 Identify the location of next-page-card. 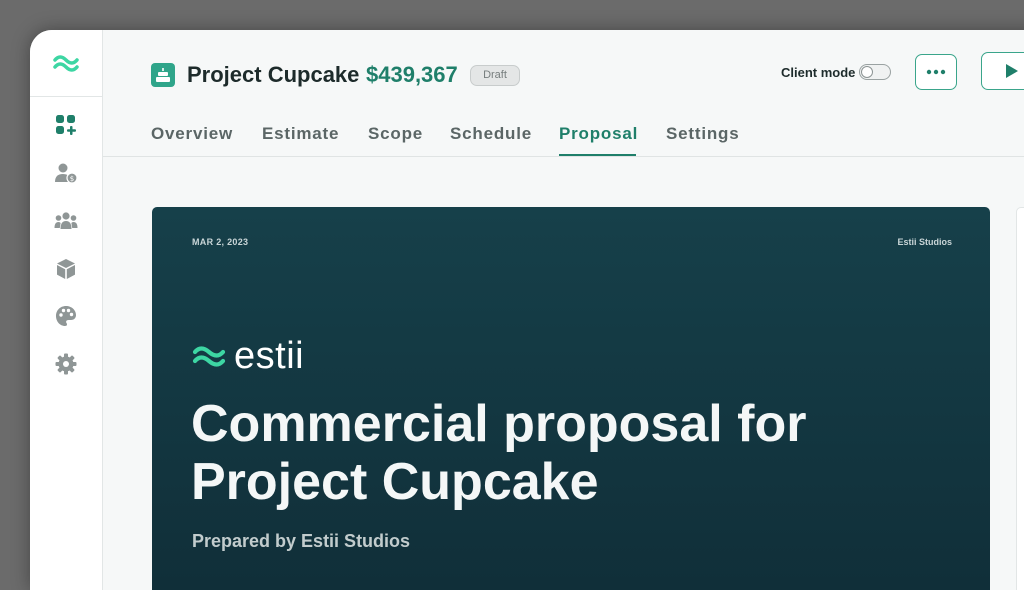
(1020, 398).